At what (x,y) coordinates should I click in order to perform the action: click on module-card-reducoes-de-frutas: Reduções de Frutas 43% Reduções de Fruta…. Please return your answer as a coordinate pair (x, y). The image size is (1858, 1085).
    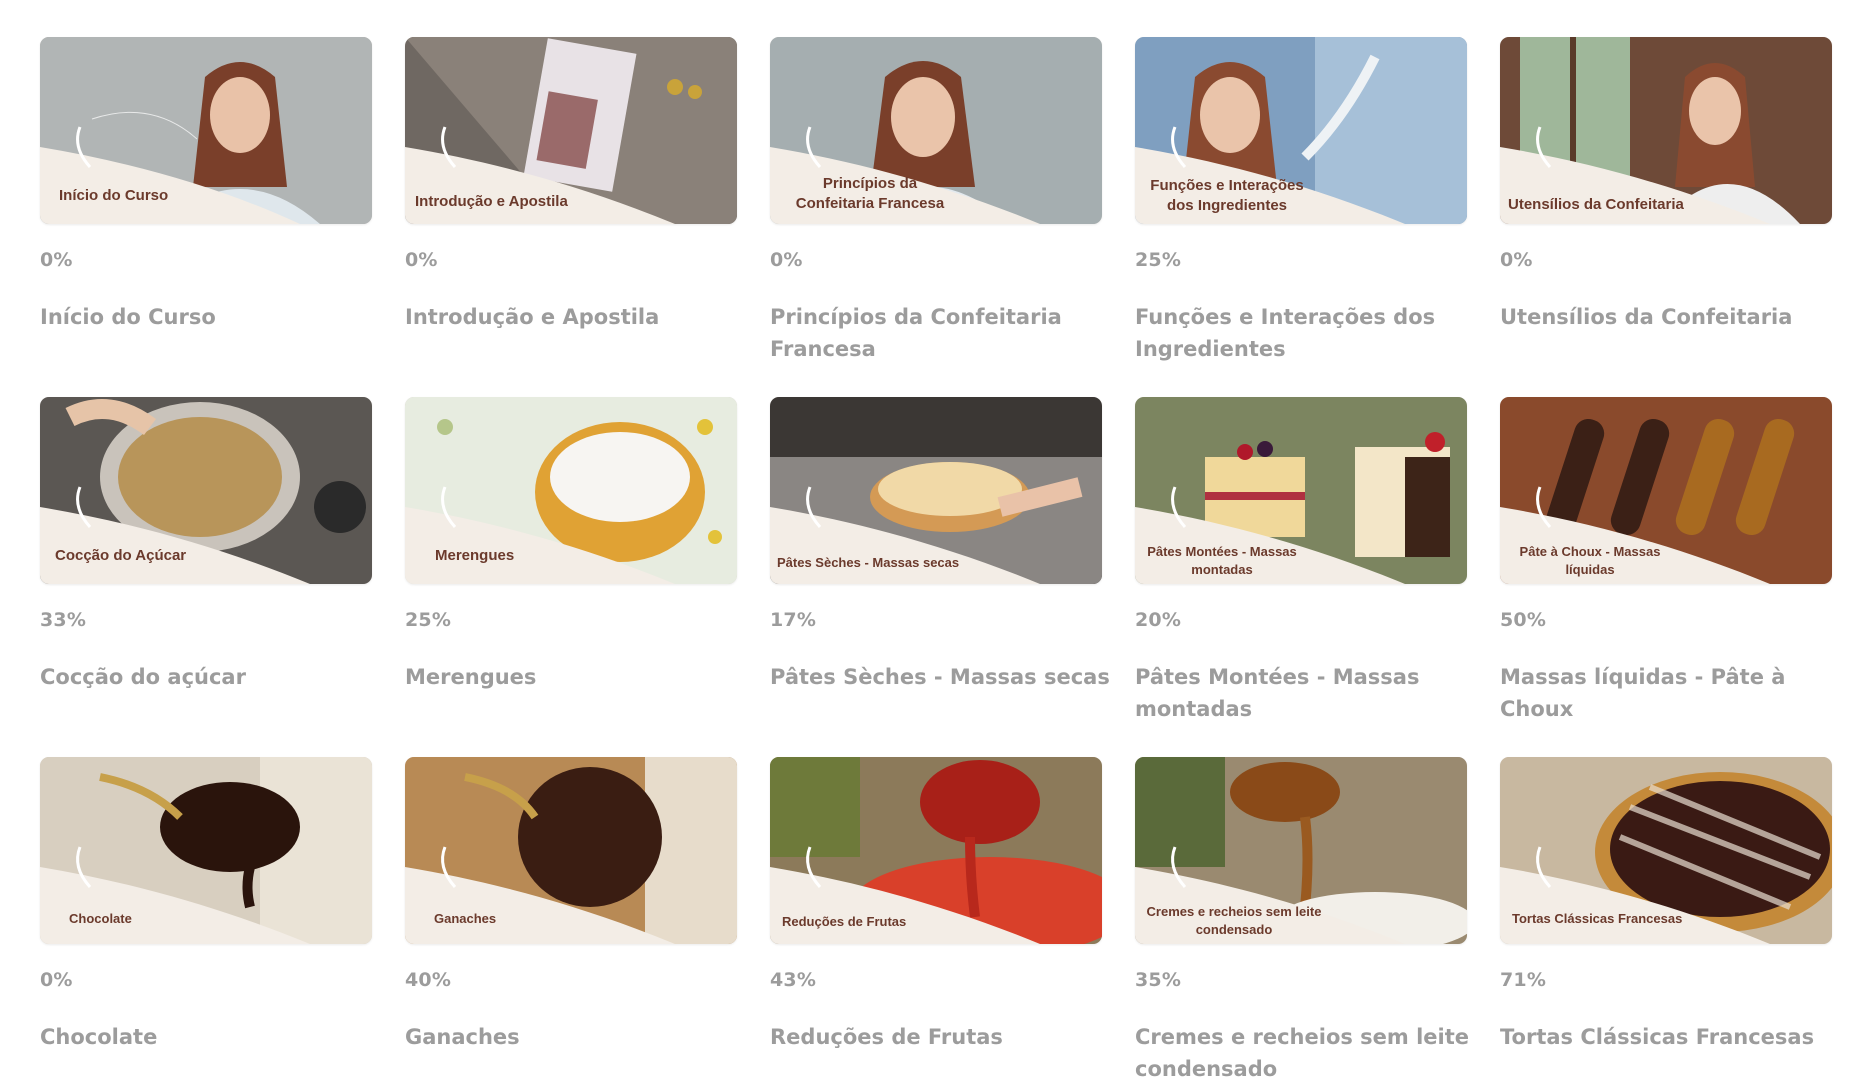
    Looking at the image, I should click on (936, 903).